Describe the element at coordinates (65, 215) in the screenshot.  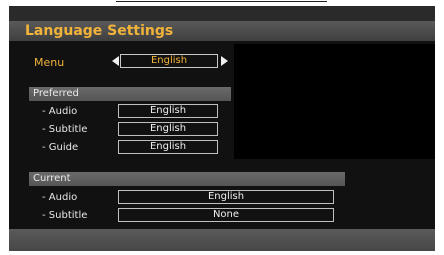
I see `current-subtitle-label: - Subtitle` at that location.